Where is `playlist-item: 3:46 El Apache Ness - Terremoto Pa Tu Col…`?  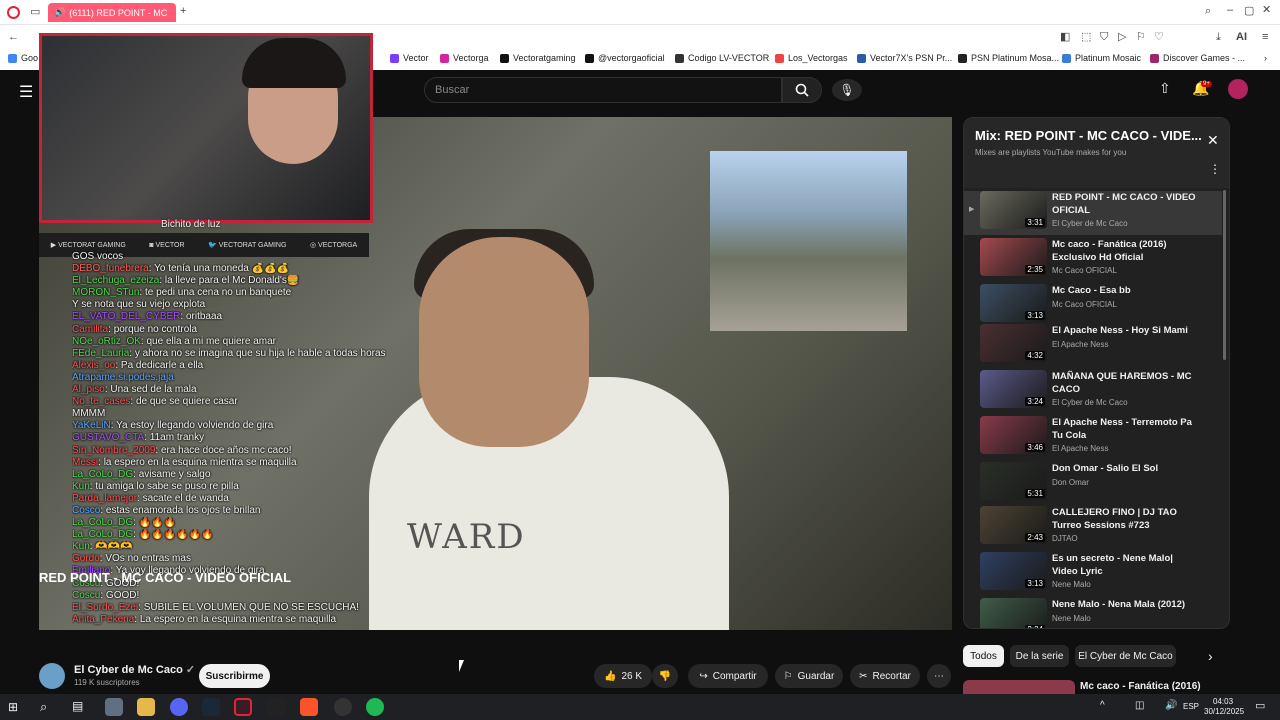
playlist-item: 3:46 El Apache Ness - Terremoto Pa Tu Col… is located at coordinates (1093, 438).